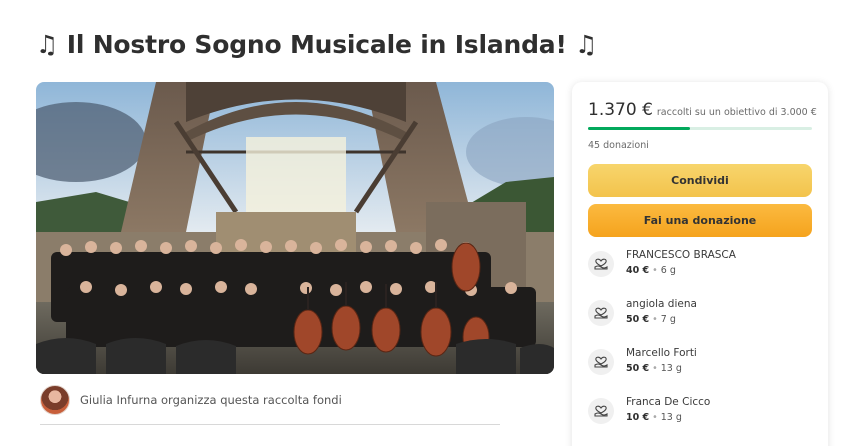  What do you see at coordinates (700, 128) in the screenshot?
I see `progress-bar` at bounding box center [700, 128].